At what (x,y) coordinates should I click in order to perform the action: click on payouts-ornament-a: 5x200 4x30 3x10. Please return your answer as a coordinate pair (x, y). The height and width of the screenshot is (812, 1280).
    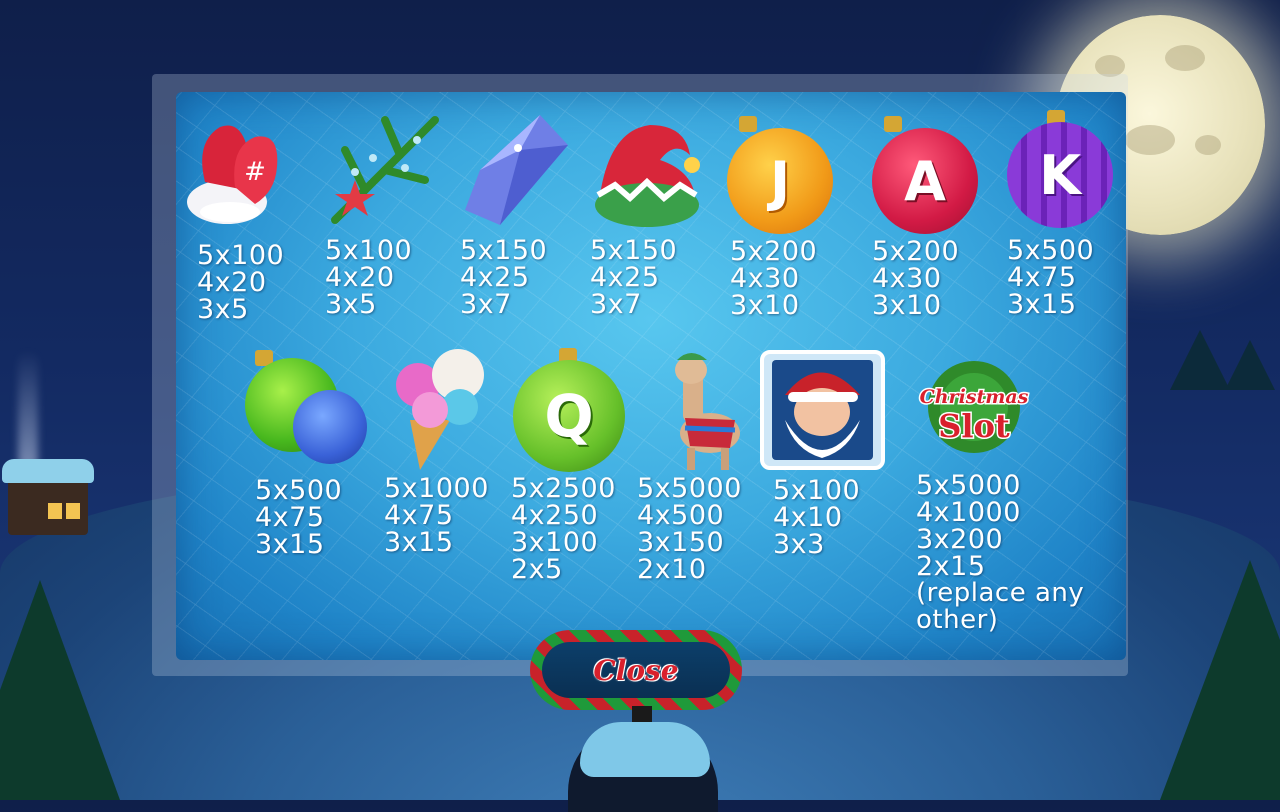
    Looking at the image, I should click on (916, 278).